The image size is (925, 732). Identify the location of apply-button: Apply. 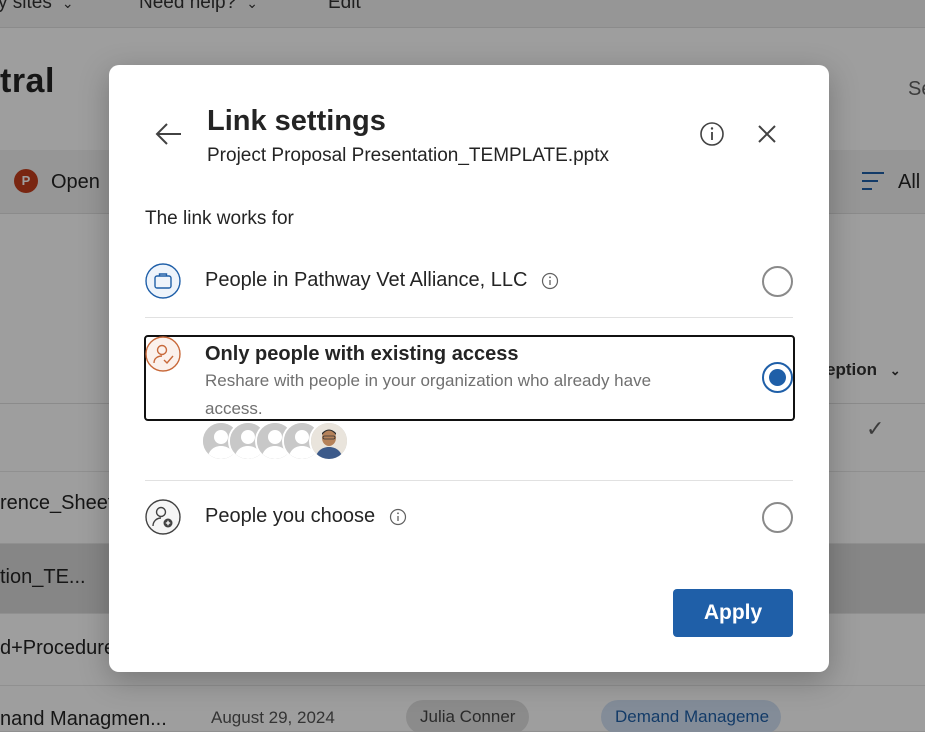
(733, 613).